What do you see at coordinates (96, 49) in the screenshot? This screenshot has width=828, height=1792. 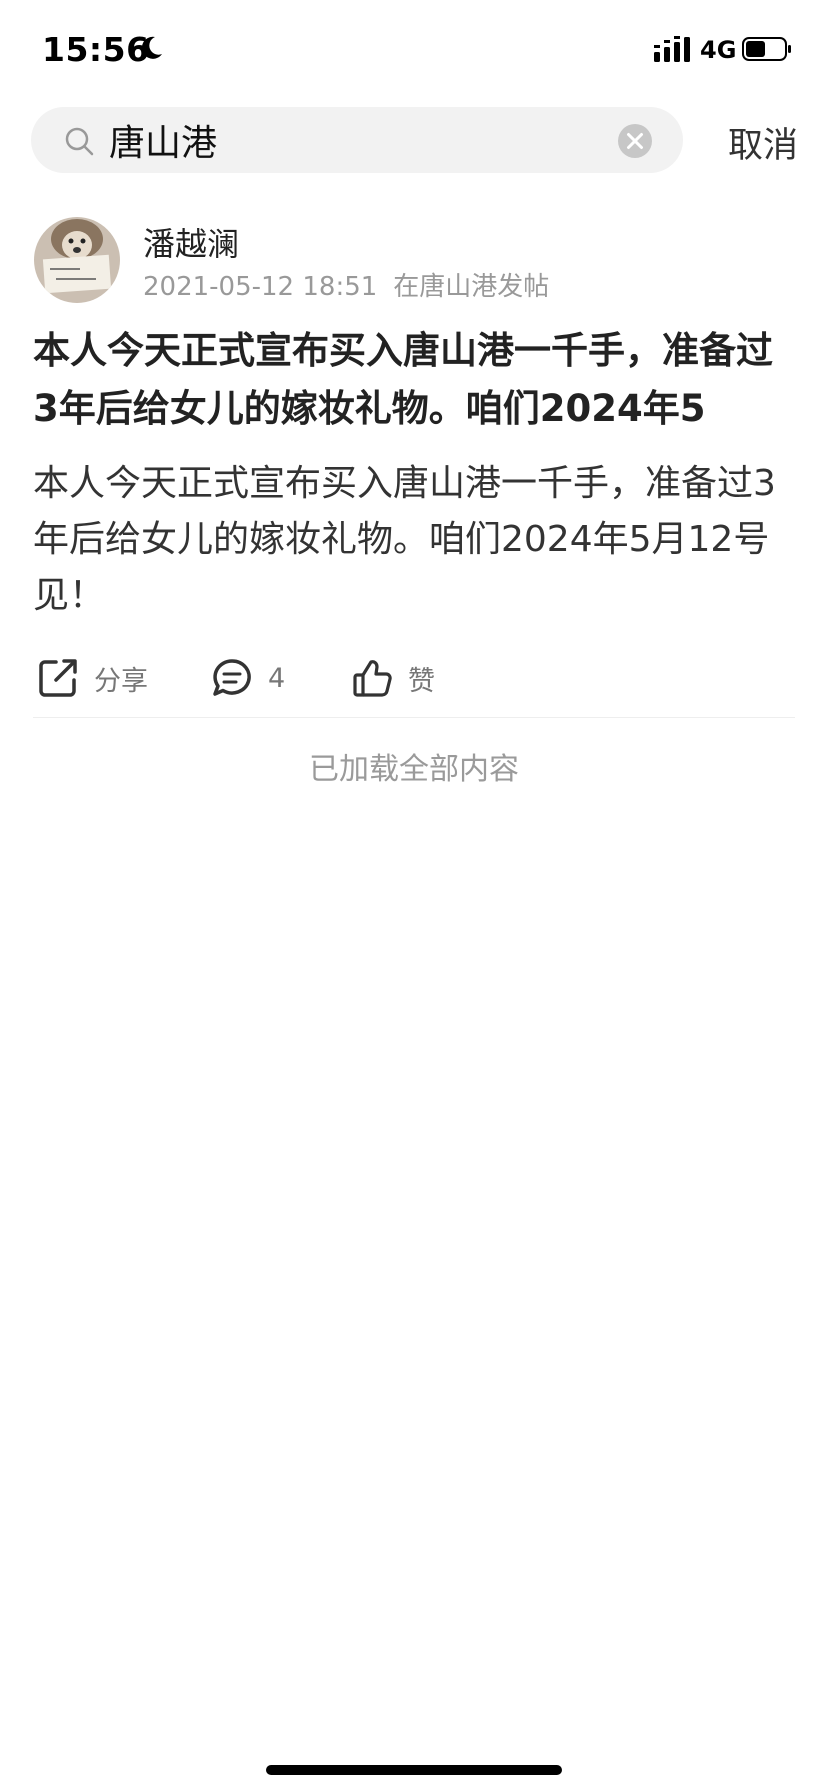 I see `status-time: 15:56` at bounding box center [96, 49].